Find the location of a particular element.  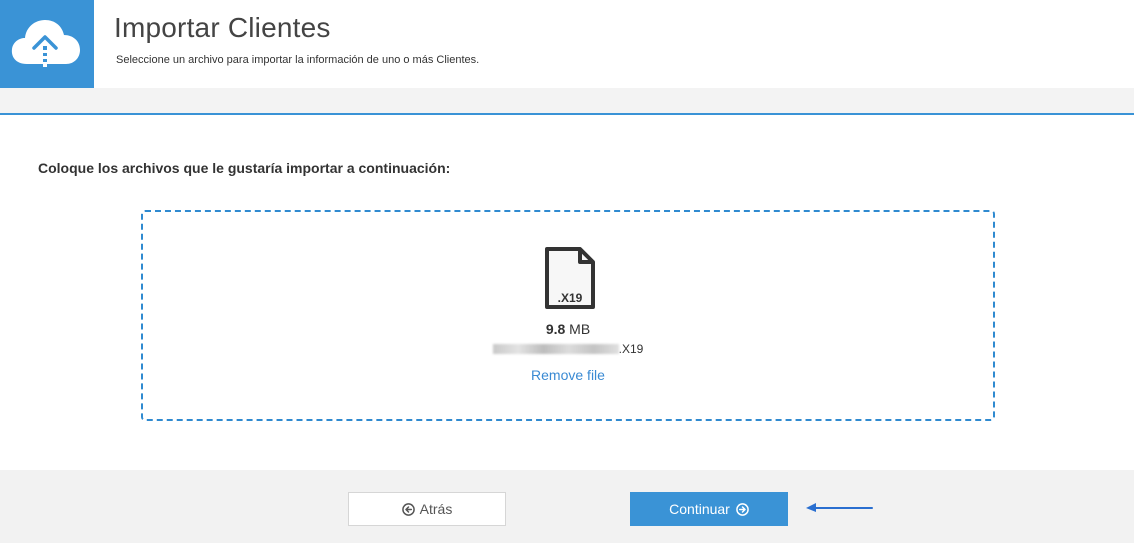

header-divider is located at coordinates (567, 114).